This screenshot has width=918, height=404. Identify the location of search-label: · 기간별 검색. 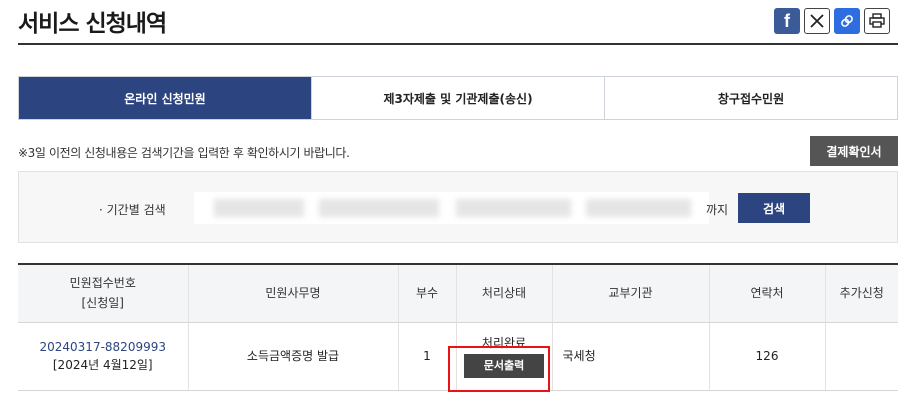
(132, 210).